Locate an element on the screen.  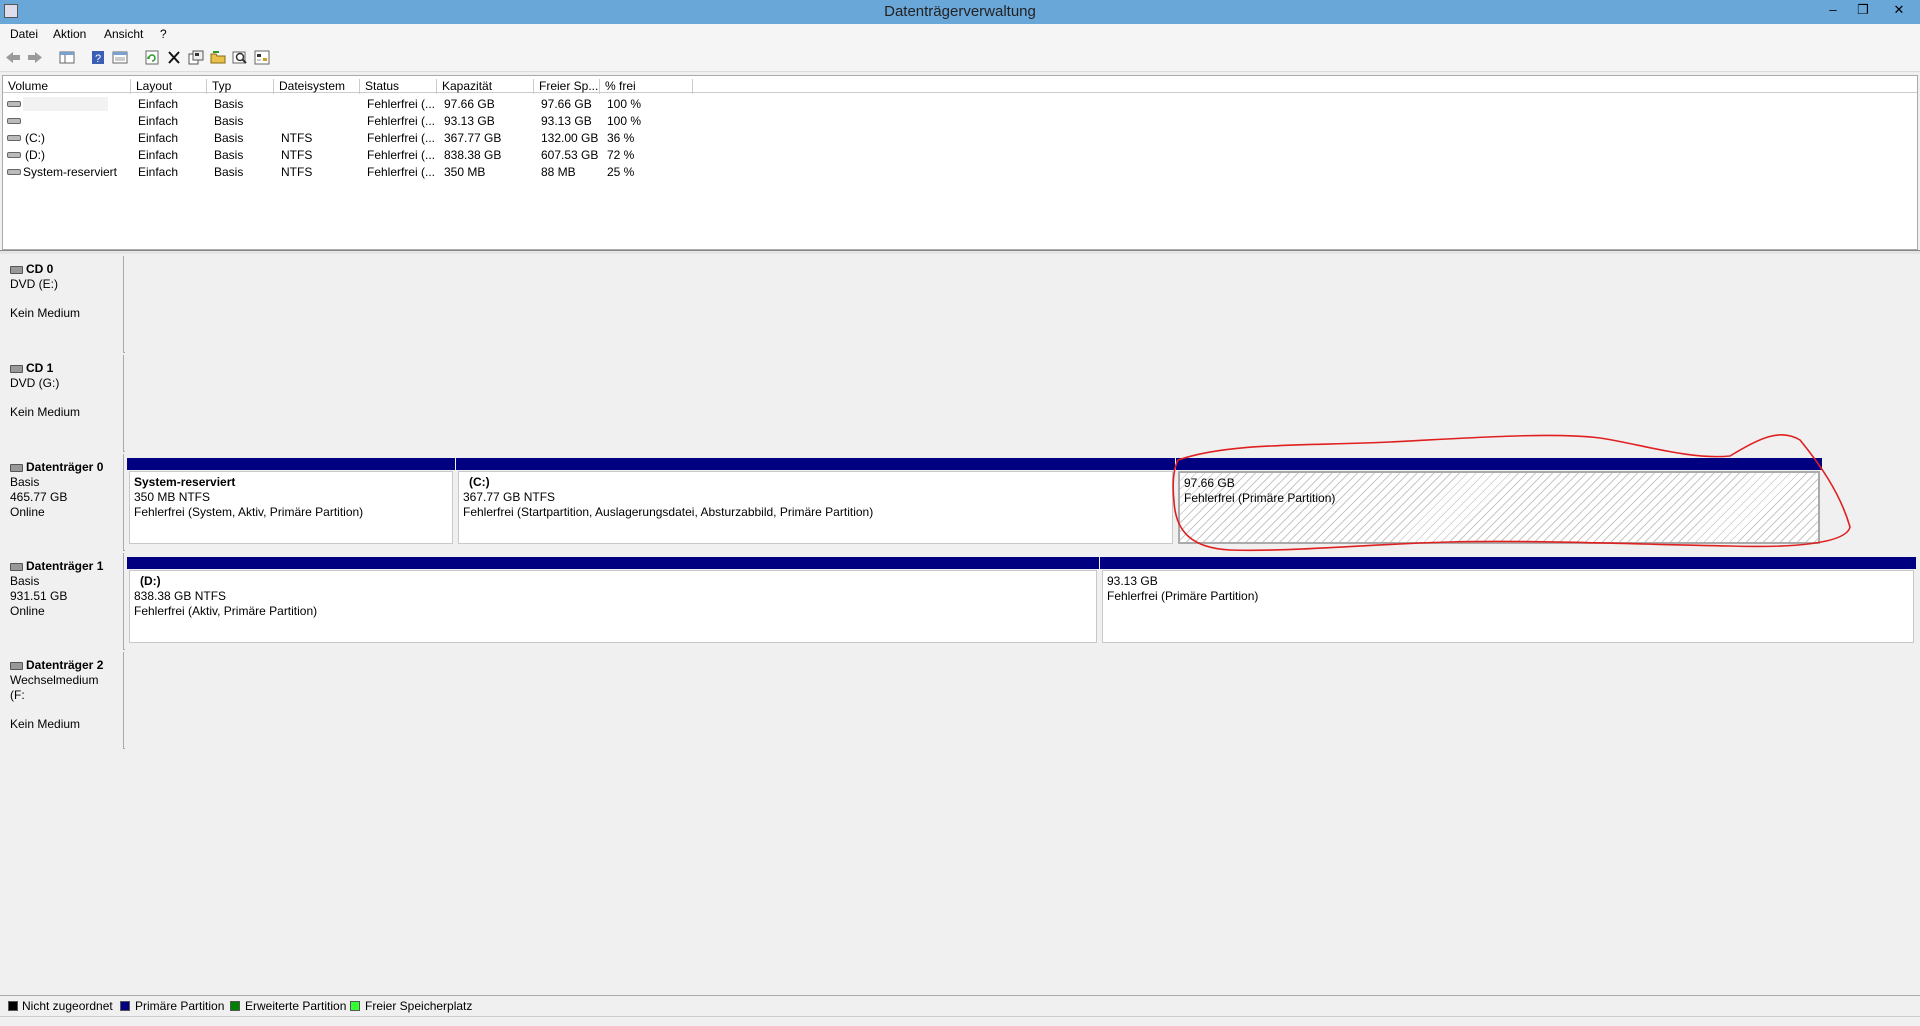
disk-size: 931.51 GB is located at coordinates (39, 596).